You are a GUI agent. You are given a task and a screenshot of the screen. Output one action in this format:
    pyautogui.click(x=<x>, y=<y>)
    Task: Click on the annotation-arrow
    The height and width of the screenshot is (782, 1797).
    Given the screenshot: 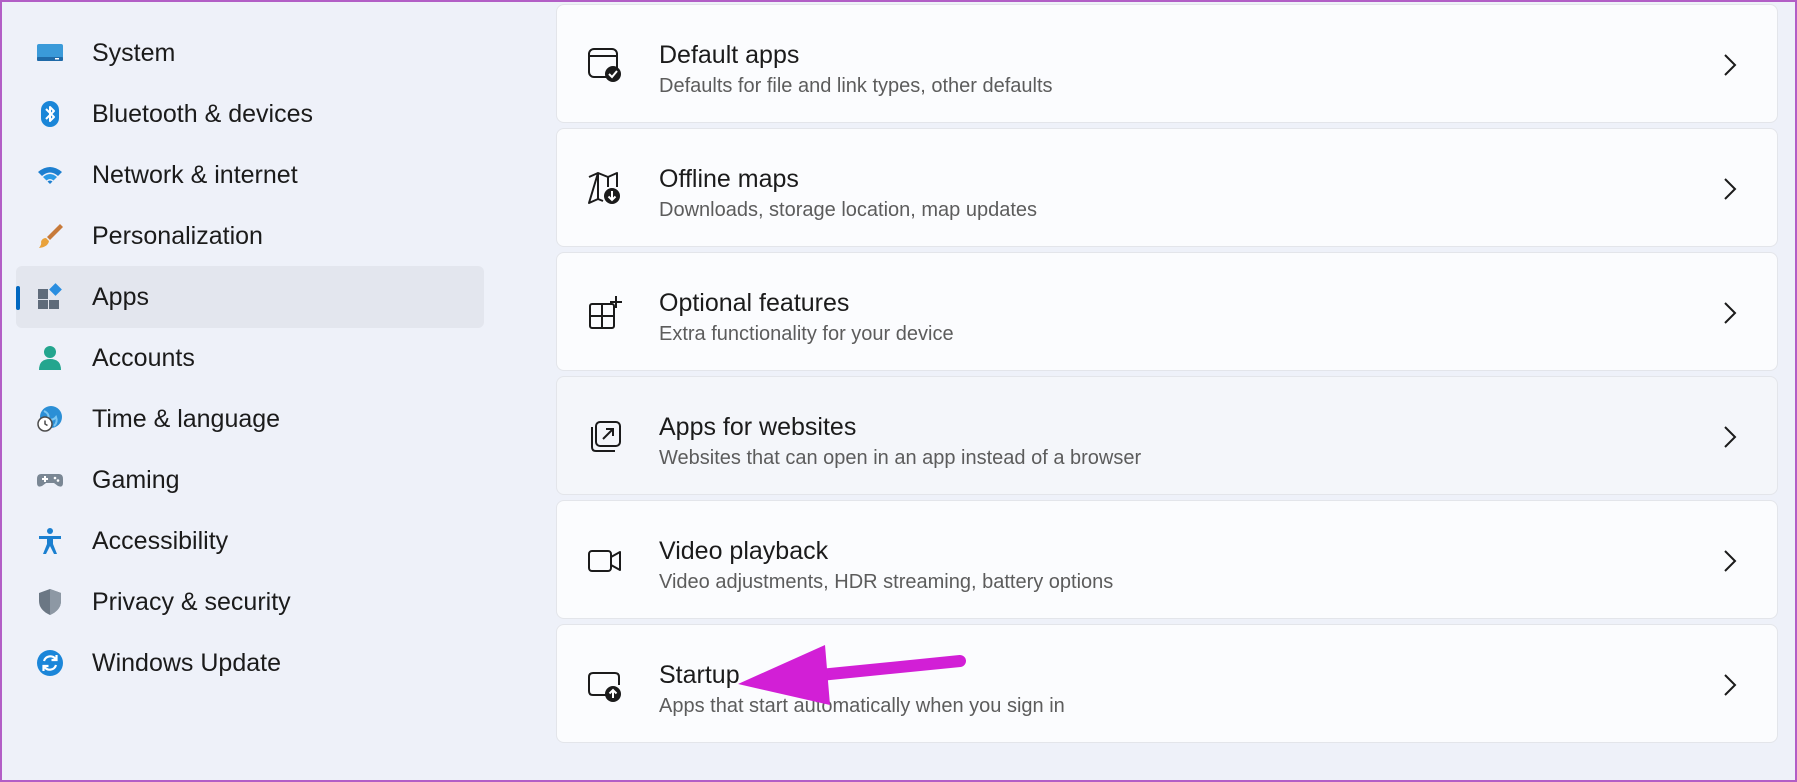 What is the action you would take?
    pyautogui.click(x=852, y=675)
    